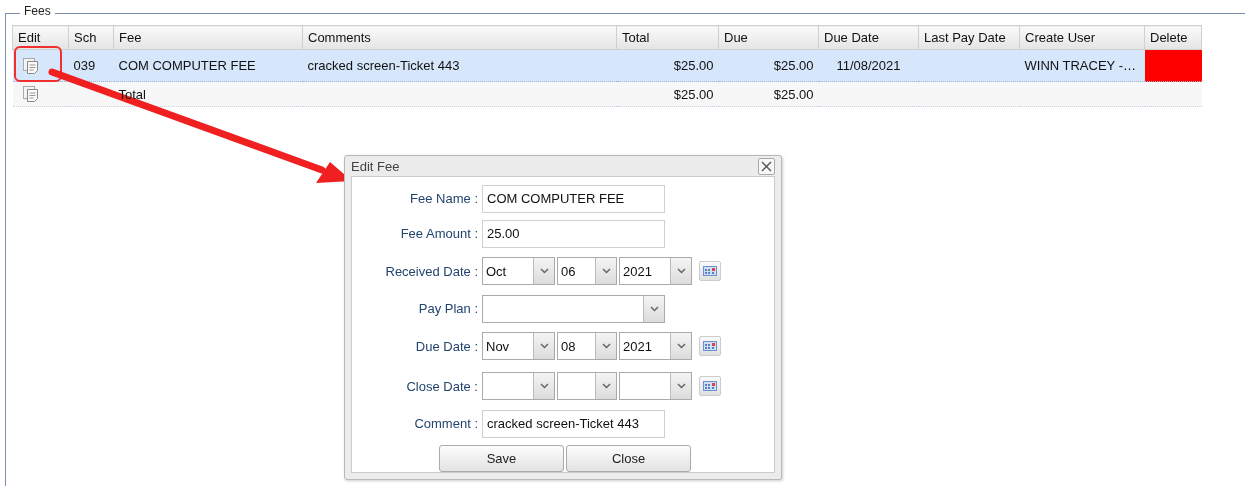  Describe the element at coordinates (1173, 37) in the screenshot. I see `column-header: Delete` at that location.